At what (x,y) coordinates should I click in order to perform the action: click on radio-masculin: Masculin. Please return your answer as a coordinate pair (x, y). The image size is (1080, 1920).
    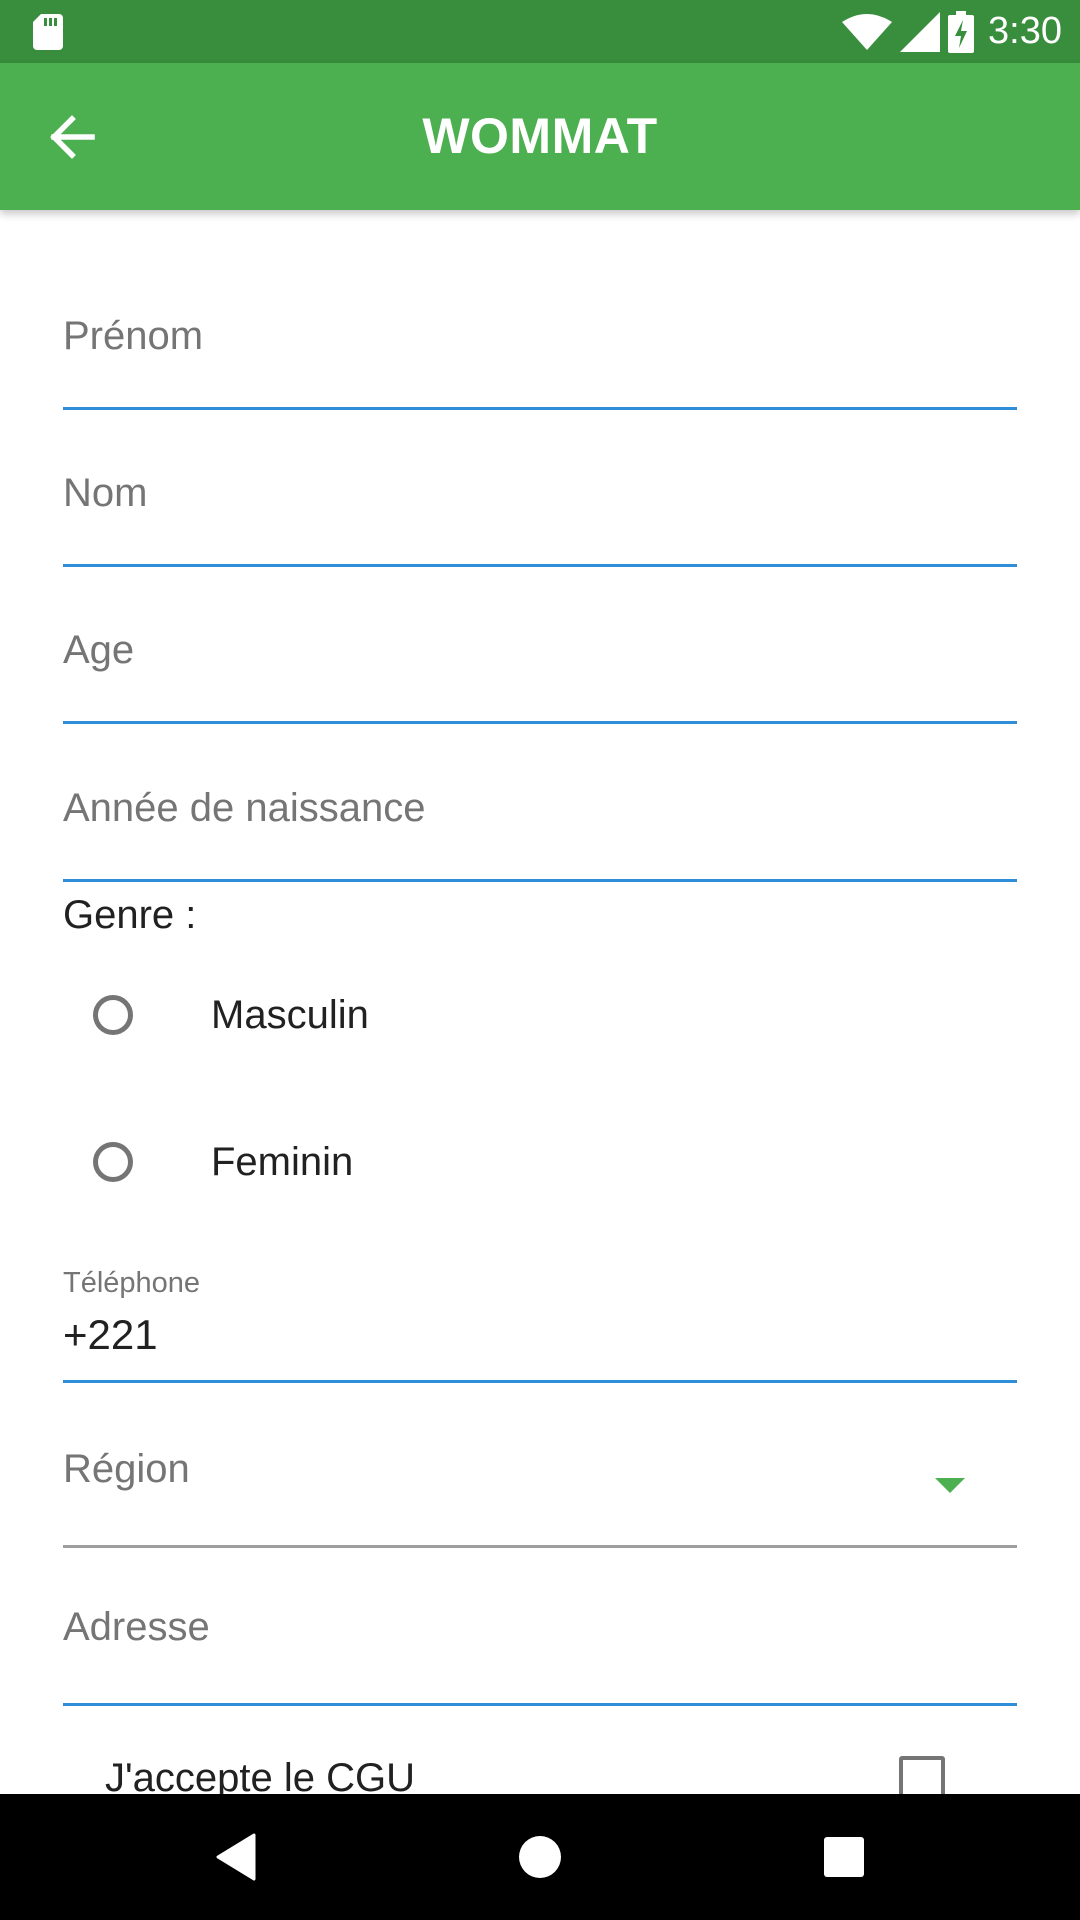
    Looking at the image, I should click on (513, 1015).